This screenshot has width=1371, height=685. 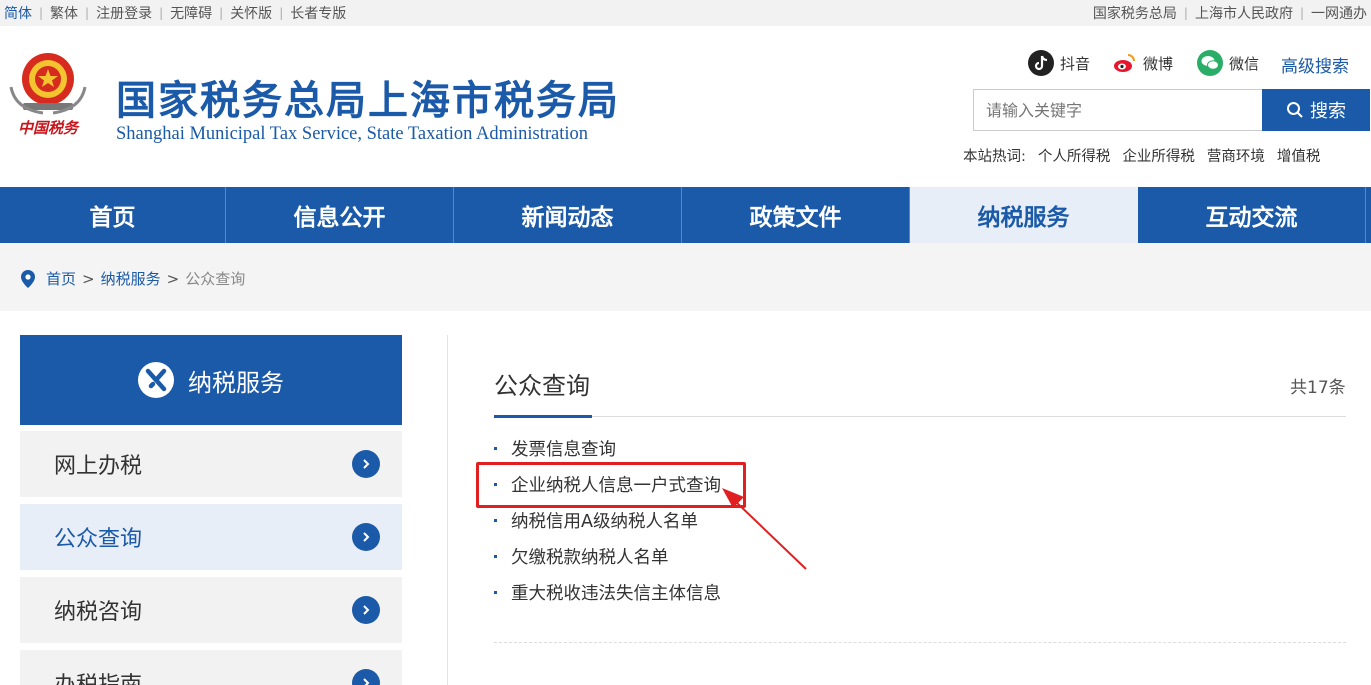 What do you see at coordinates (18, 13) in the screenshot?
I see `topbar-link-simplified: 简体` at bounding box center [18, 13].